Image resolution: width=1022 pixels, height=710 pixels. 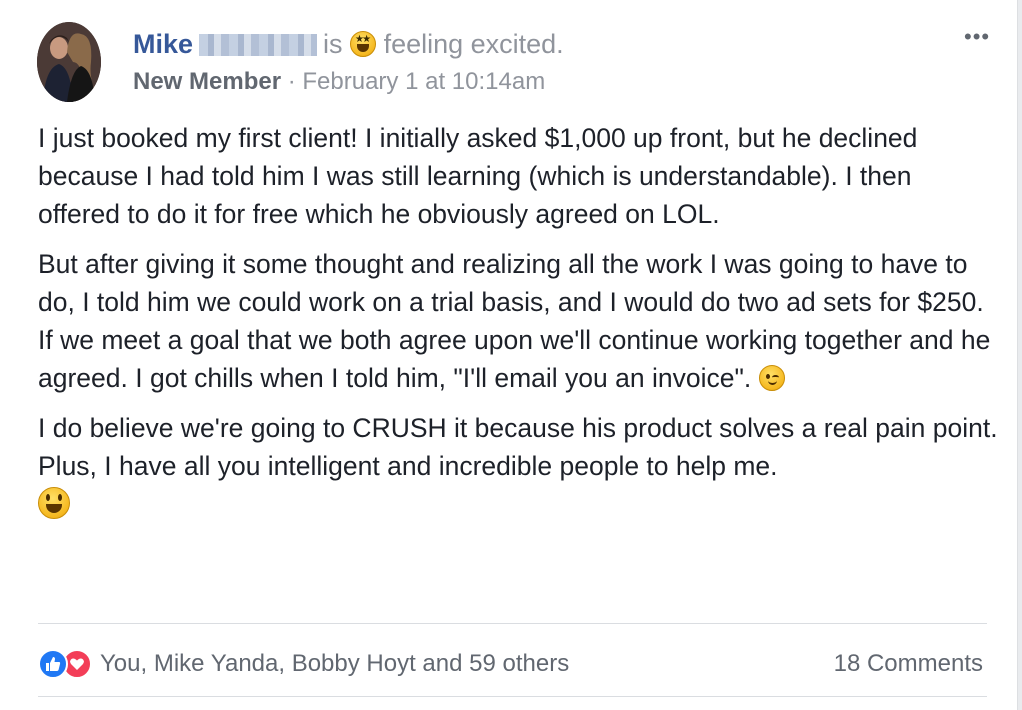 I want to click on member-badge: New Member, so click(x=207, y=81).